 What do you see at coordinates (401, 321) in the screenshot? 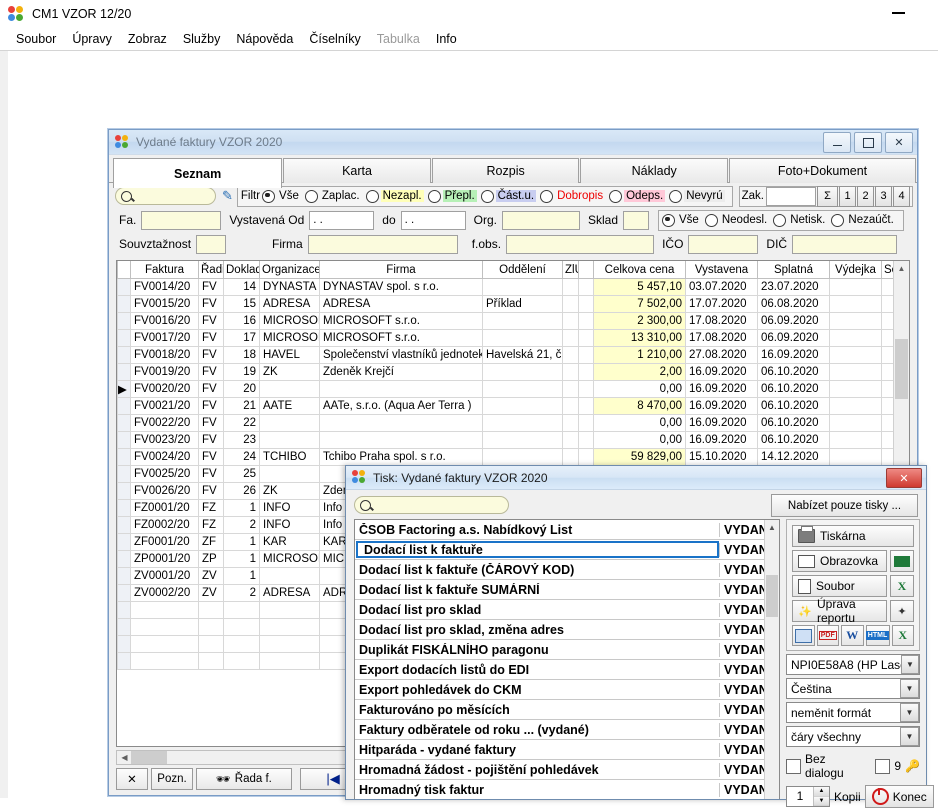
I see `cell-firma: MICROSOFT s.r.o.` at bounding box center [401, 321].